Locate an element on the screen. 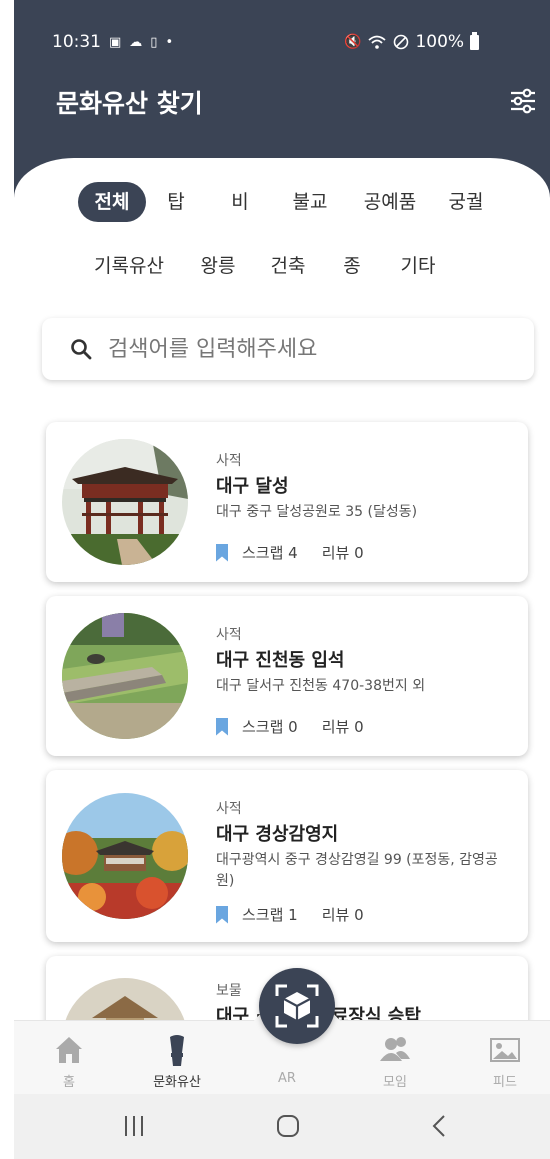  sliders-icon is located at coordinates (523, 101).